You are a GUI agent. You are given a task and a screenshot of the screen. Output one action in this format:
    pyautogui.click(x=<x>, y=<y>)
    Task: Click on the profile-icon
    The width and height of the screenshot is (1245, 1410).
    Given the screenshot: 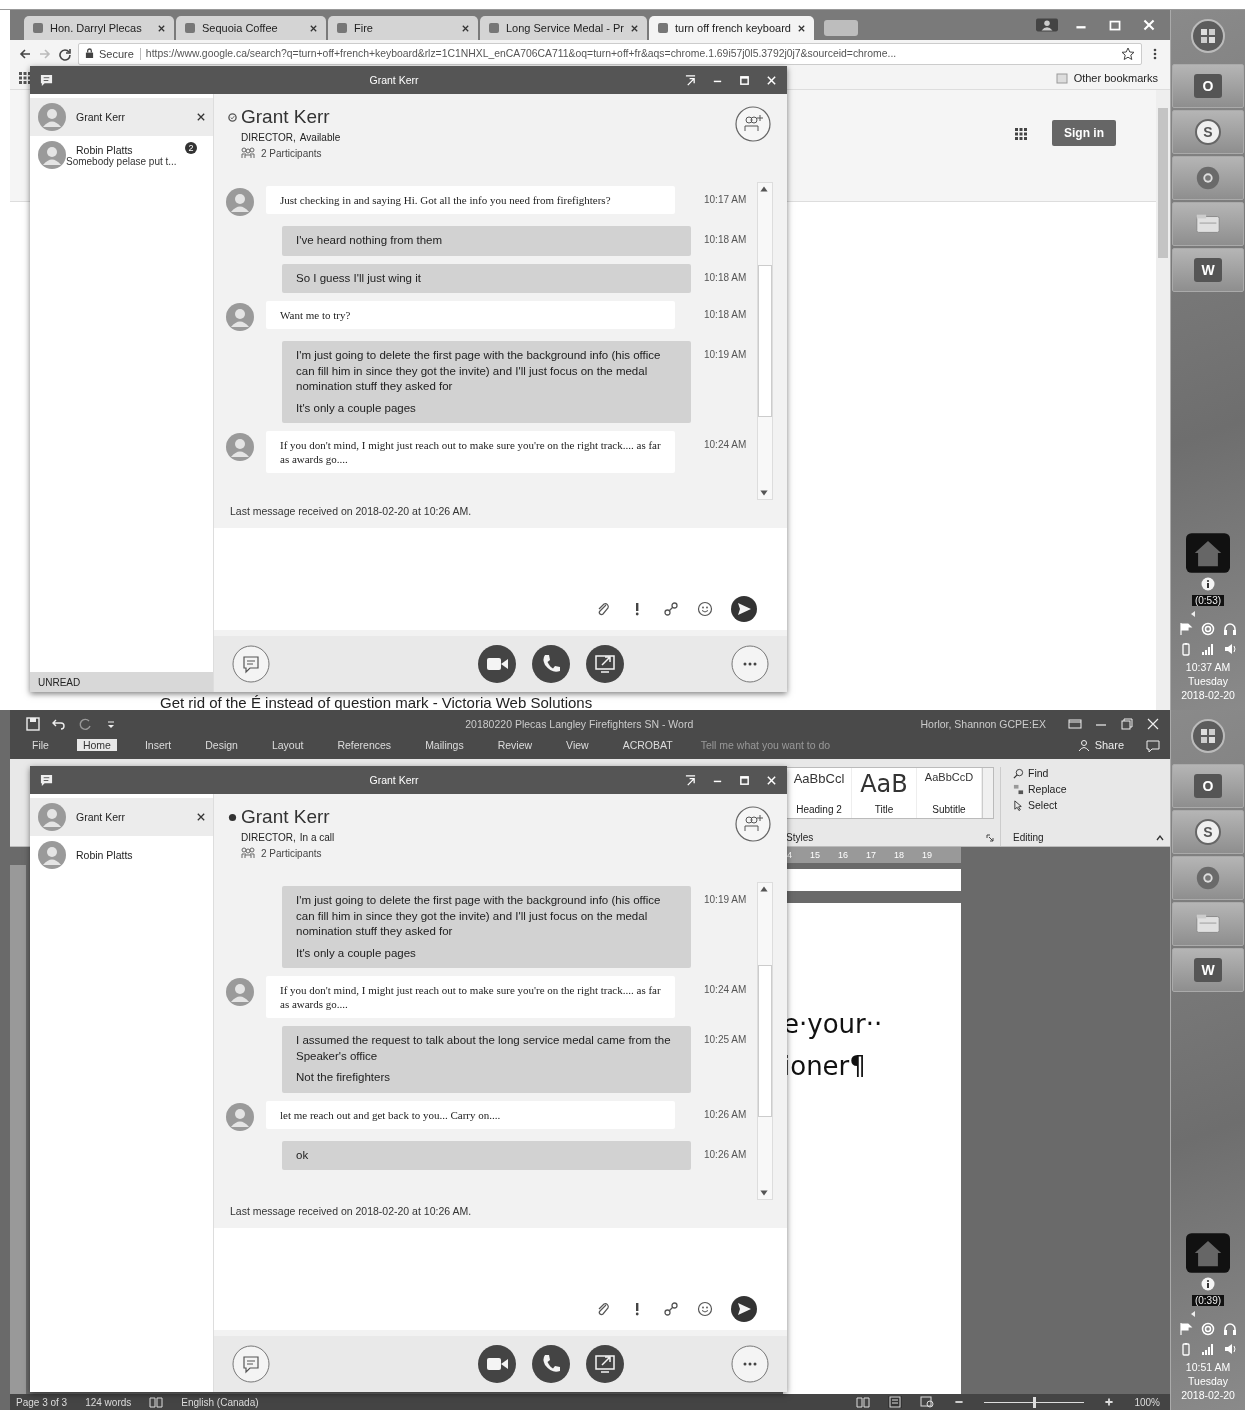 What is the action you would take?
    pyautogui.click(x=1047, y=25)
    